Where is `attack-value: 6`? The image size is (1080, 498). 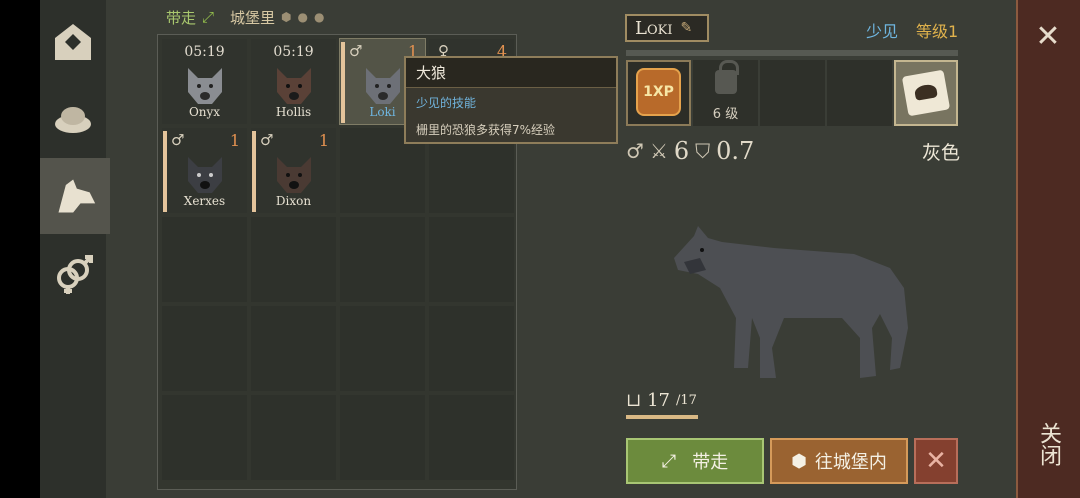 attack-value: 6 is located at coordinates (681, 151).